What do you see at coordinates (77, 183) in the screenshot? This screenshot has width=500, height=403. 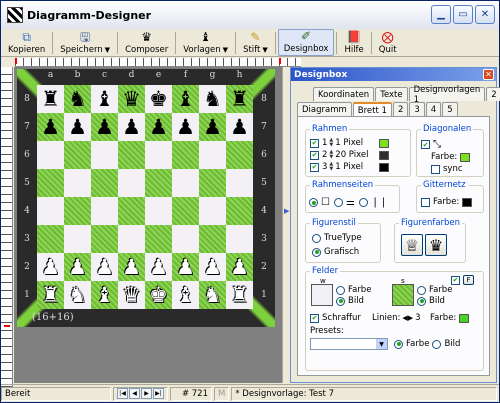 I see `square-b5` at bounding box center [77, 183].